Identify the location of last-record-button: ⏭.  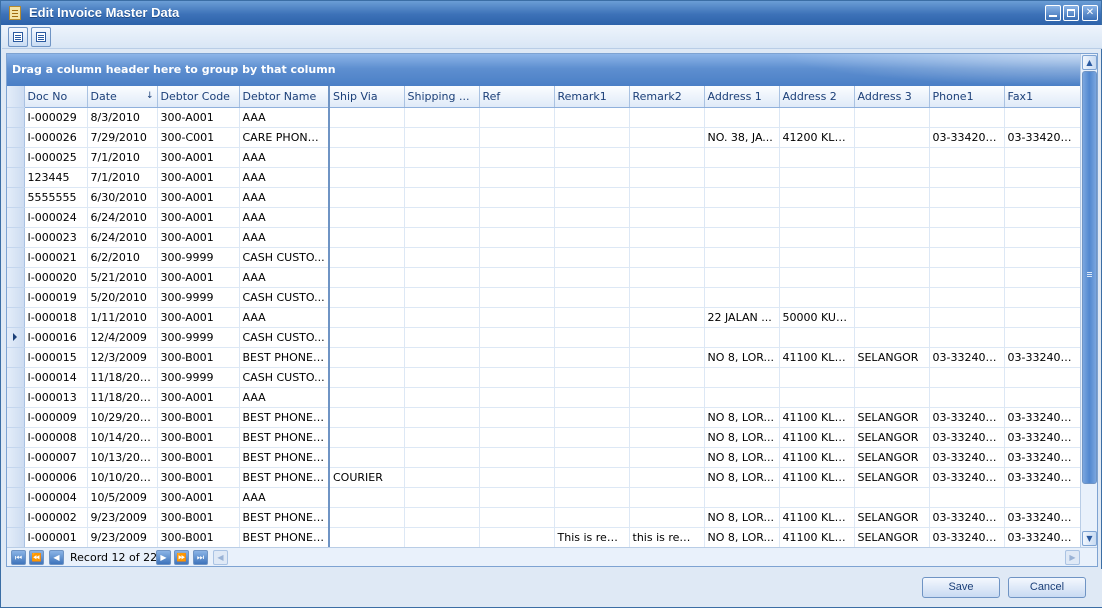
(200, 557).